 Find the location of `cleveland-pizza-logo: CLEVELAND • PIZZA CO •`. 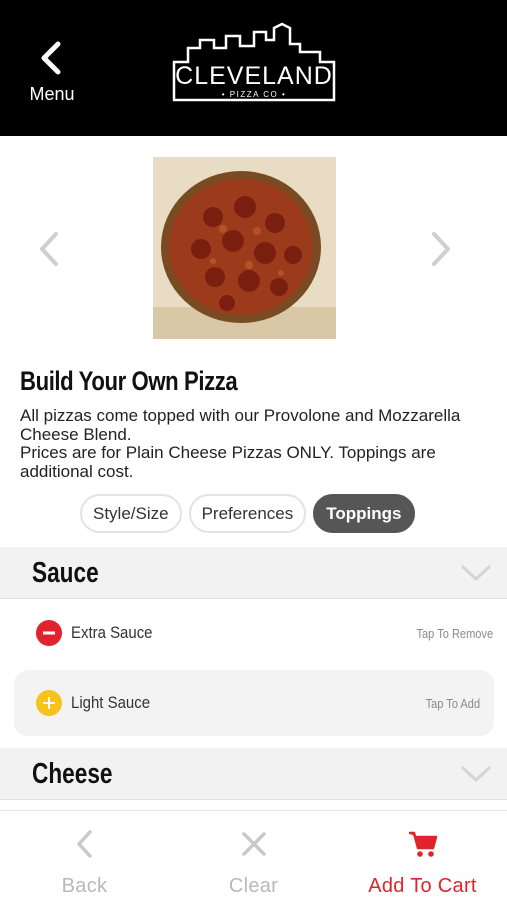

cleveland-pizza-logo: CLEVELAND • PIZZA CO • is located at coordinates (254, 63).